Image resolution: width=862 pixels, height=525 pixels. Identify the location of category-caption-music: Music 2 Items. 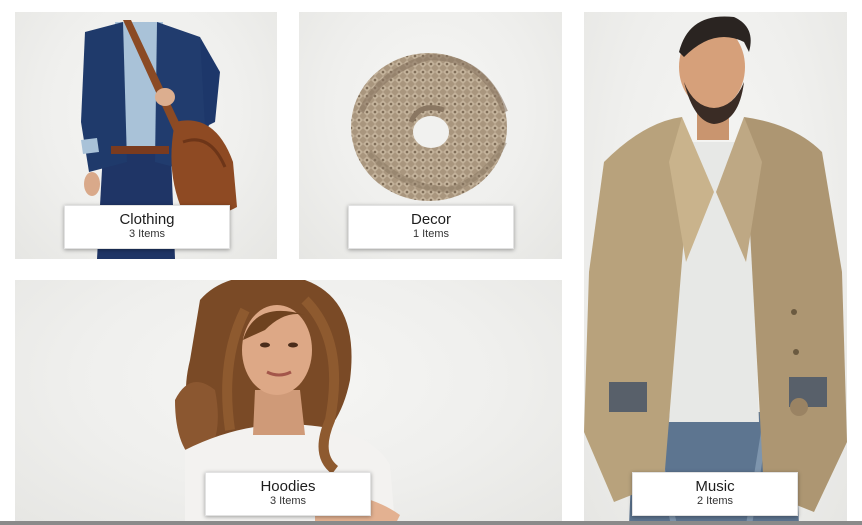
(715, 494).